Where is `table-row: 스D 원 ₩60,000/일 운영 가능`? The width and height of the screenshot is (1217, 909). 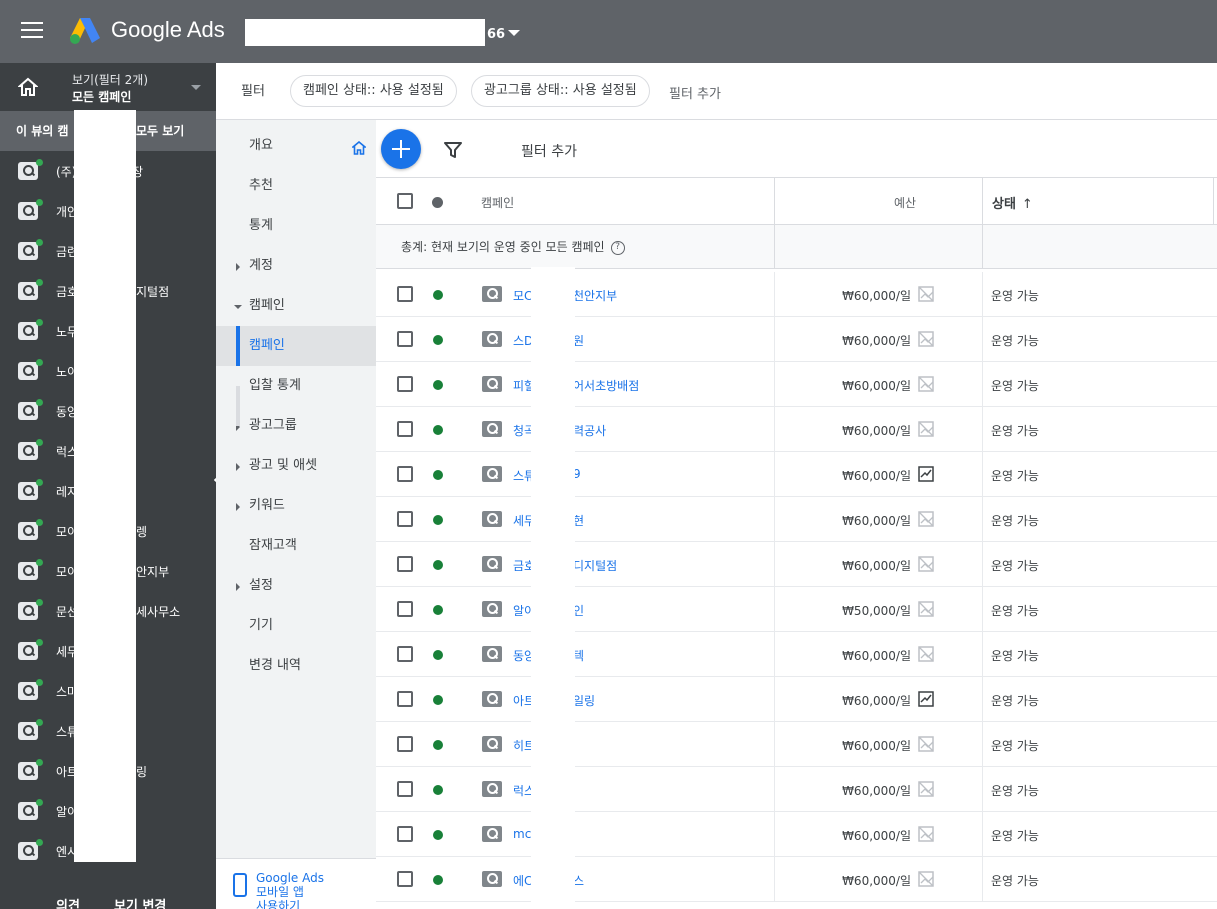 table-row: 스D 원 ₩60,000/일 운영 가능 is located at coordinates (796, 339).